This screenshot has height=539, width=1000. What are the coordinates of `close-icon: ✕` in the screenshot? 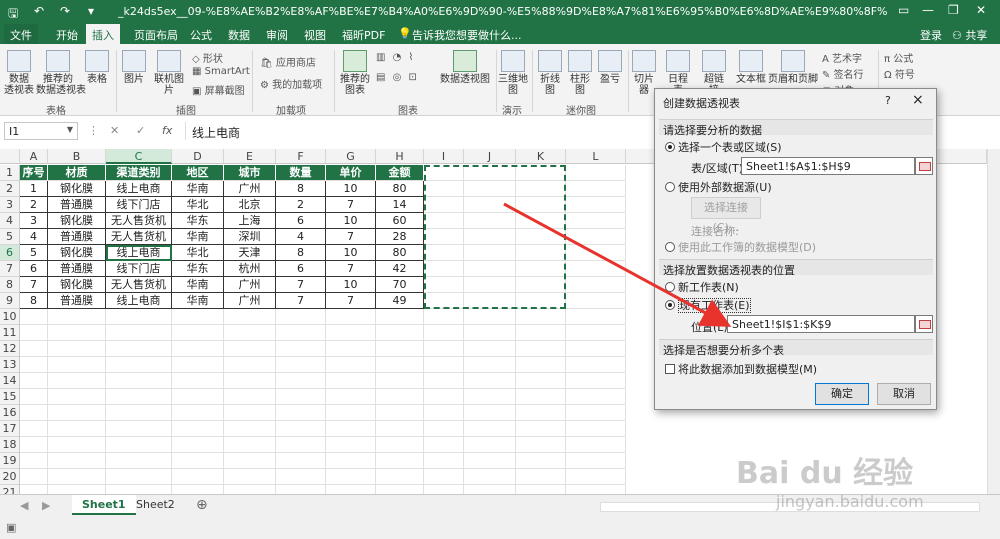 It's located at (981, 10).